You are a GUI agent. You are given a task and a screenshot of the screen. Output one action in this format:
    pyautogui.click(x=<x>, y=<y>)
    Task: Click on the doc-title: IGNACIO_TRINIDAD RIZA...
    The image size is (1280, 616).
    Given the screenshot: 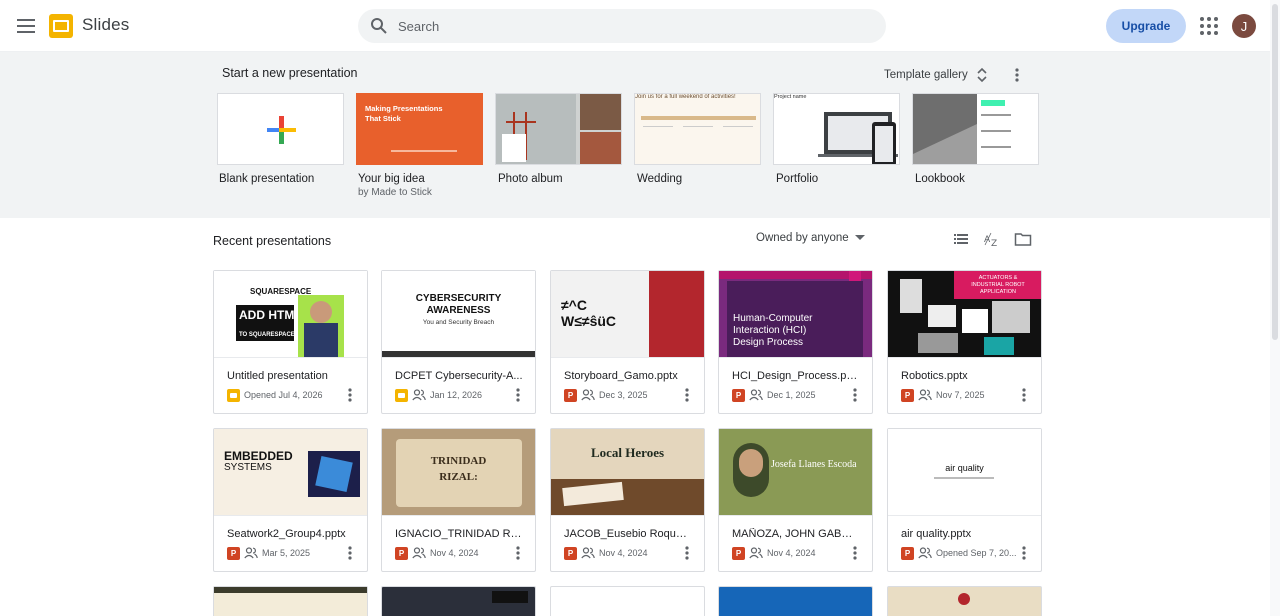 What is the action you would take?
    pyautogui.click(x=459, y=534)
    